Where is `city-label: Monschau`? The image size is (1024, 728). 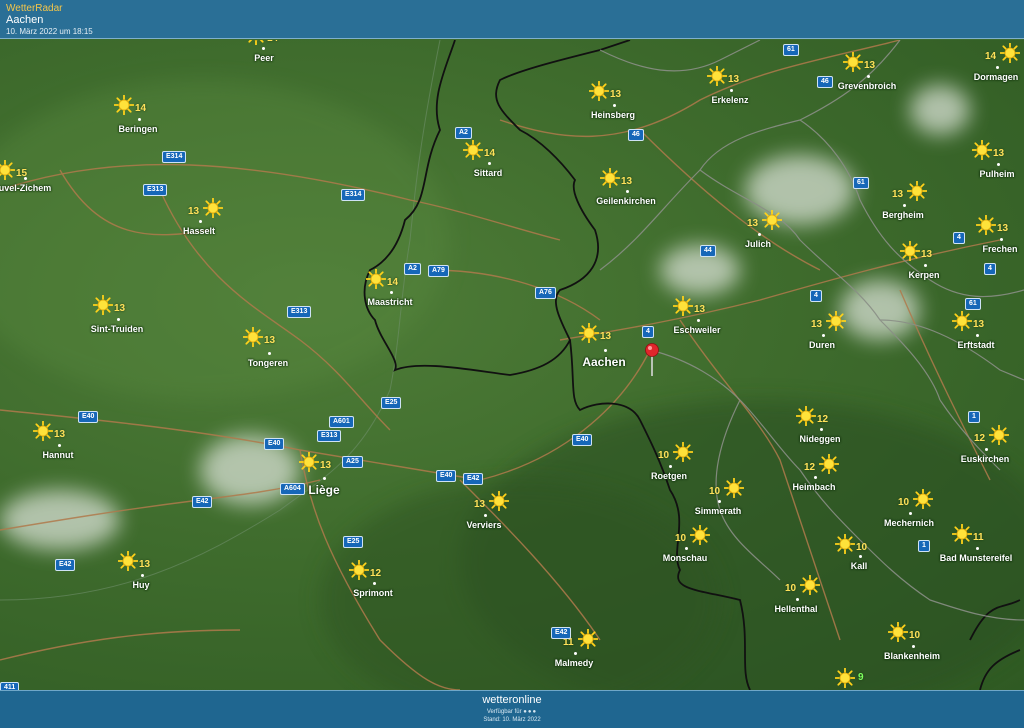 city-label: Monschau is located at coordinates (685, 558).